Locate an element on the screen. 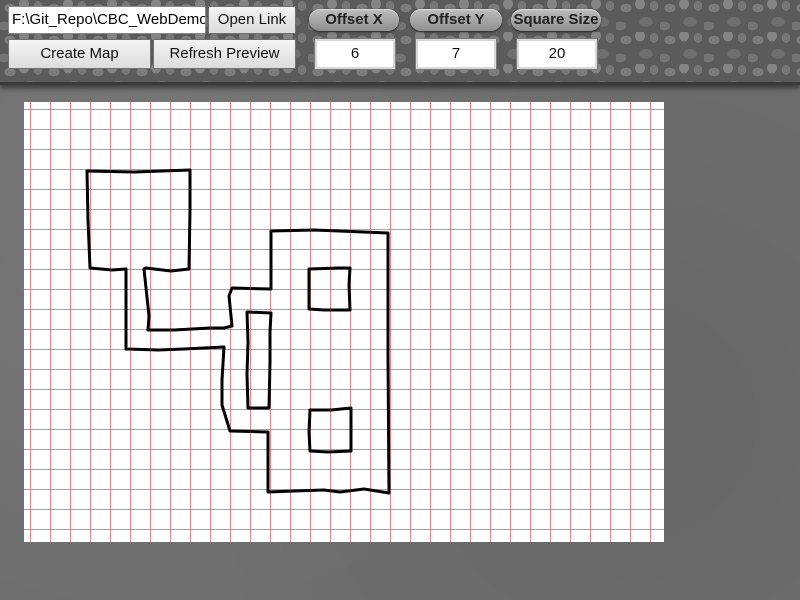 The image size is (800, 600). offset-y-label: Offset Y is located at coordinates (456, 20).